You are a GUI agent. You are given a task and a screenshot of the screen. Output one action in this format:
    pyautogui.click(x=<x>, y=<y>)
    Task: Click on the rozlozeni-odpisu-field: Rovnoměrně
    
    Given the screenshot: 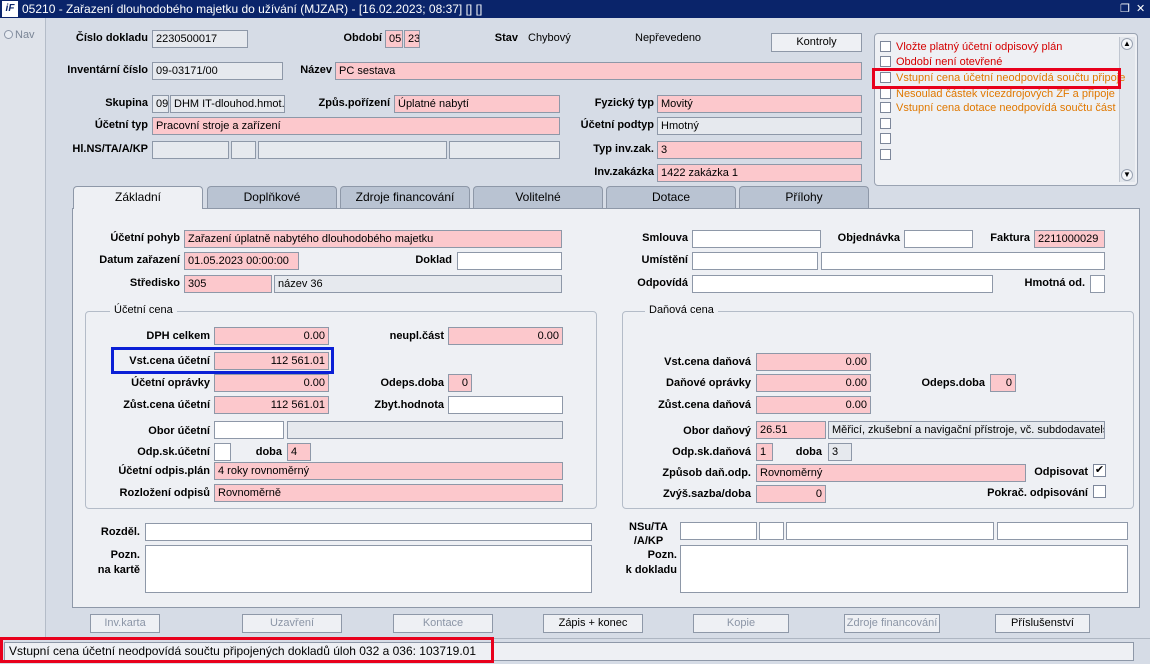 What is the action you would take?
    pyautogui.click(x=388, y=493)
    